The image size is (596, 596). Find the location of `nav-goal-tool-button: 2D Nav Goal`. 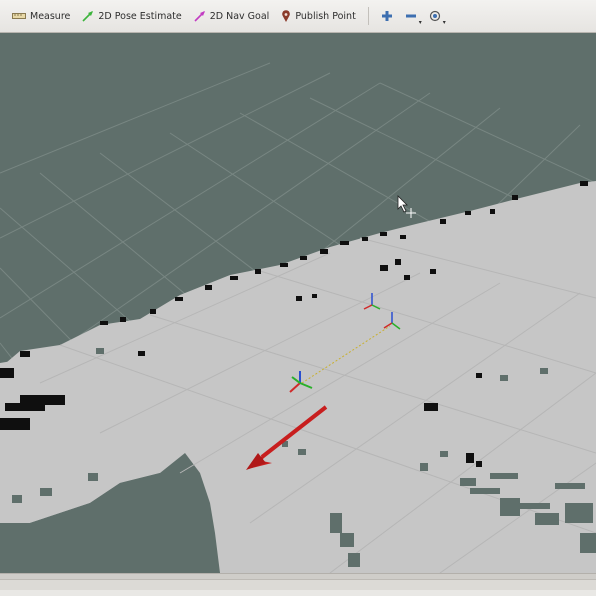

nav-goal-tool-button: 2D Nav Goal is located at coordinates (232, 16).